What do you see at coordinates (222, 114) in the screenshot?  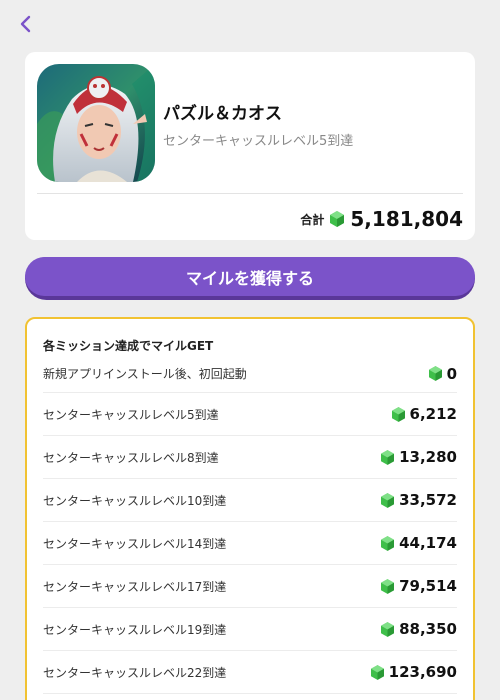 I see `app-title: パズル＆カオス` at bounding box center [222, 114].